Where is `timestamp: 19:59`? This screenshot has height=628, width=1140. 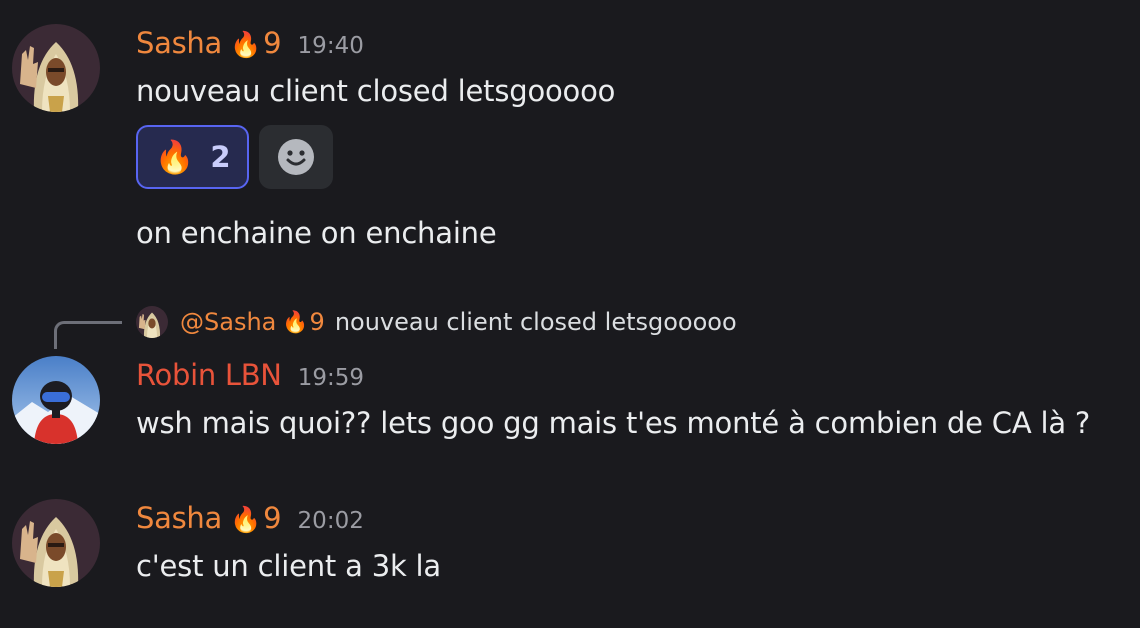 timestamp: 19:59 is located at coordinates (331, 378).